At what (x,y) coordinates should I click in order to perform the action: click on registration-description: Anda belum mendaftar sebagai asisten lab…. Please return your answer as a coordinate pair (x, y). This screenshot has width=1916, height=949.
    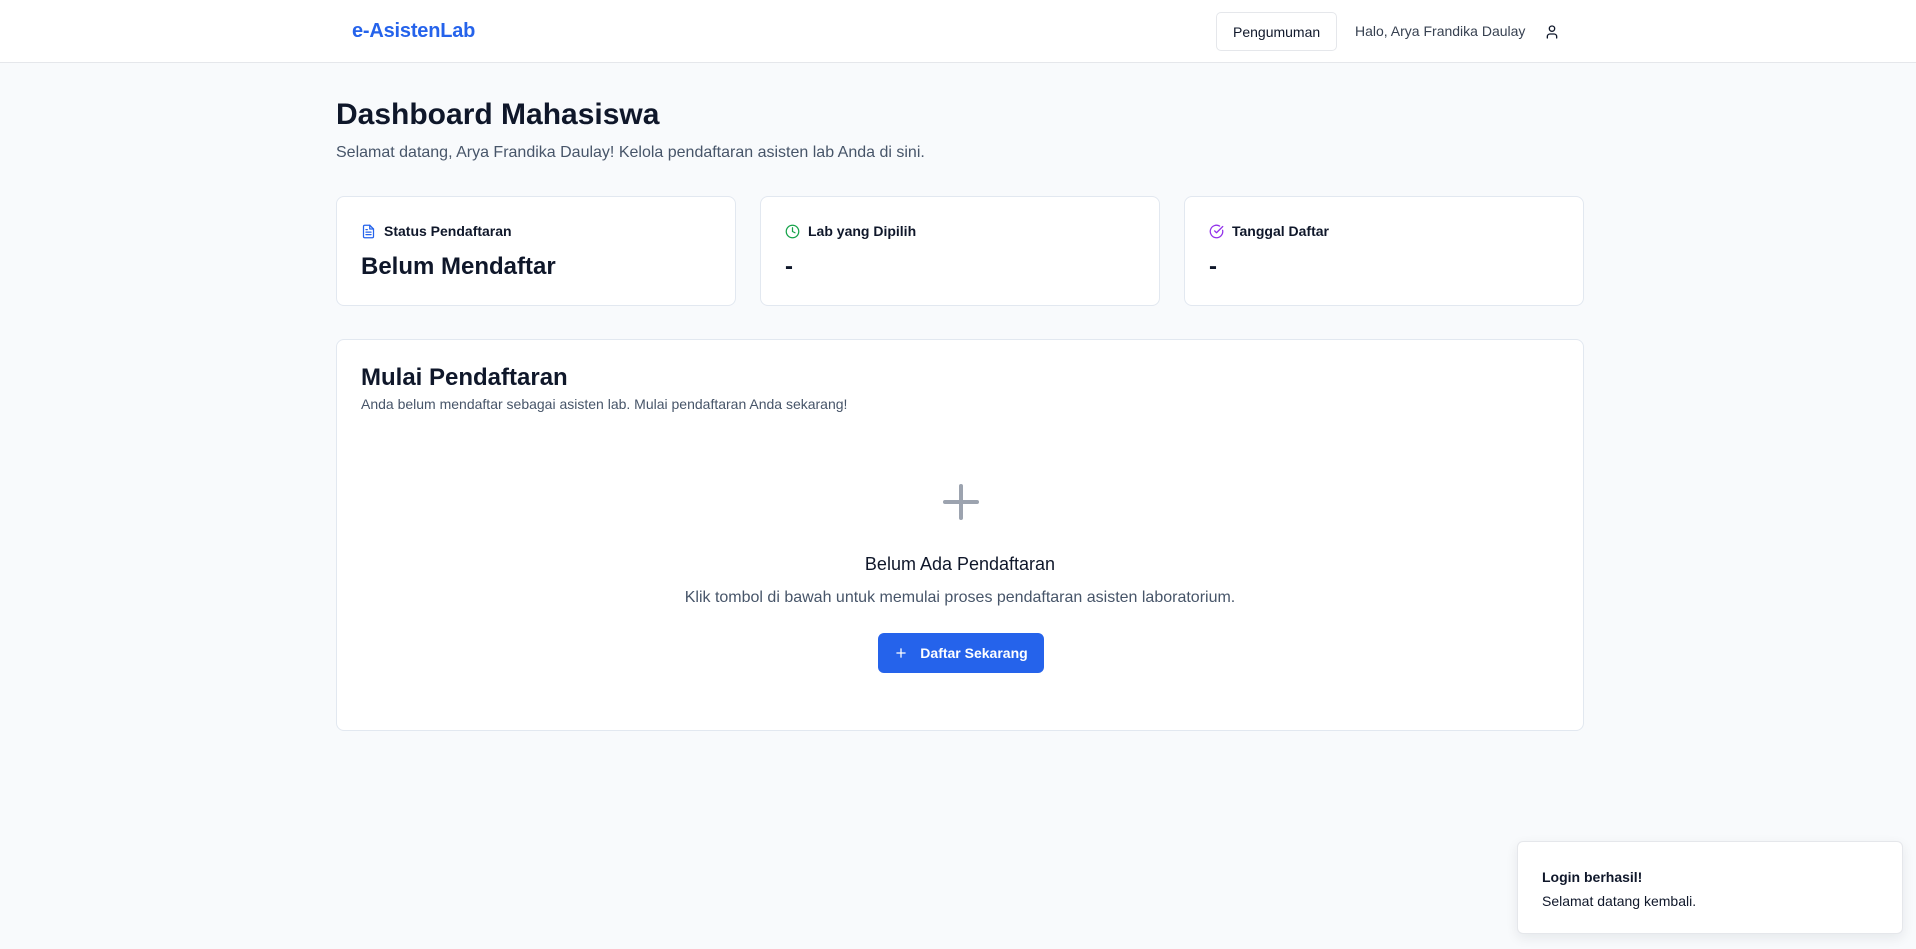
    Looking at the image, I should click on (604, 404).